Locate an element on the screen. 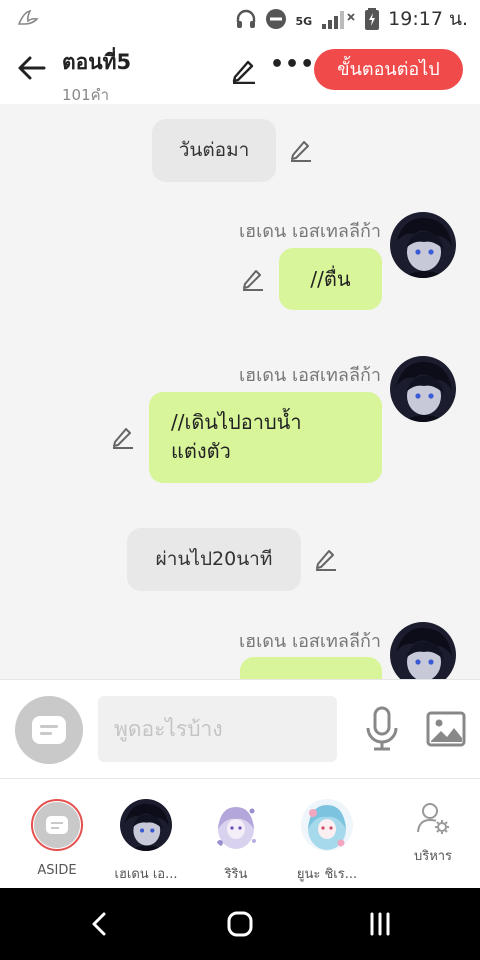 This screenshot has width=480, height=960. network-type: 5G is located at coordinates (304, 21).